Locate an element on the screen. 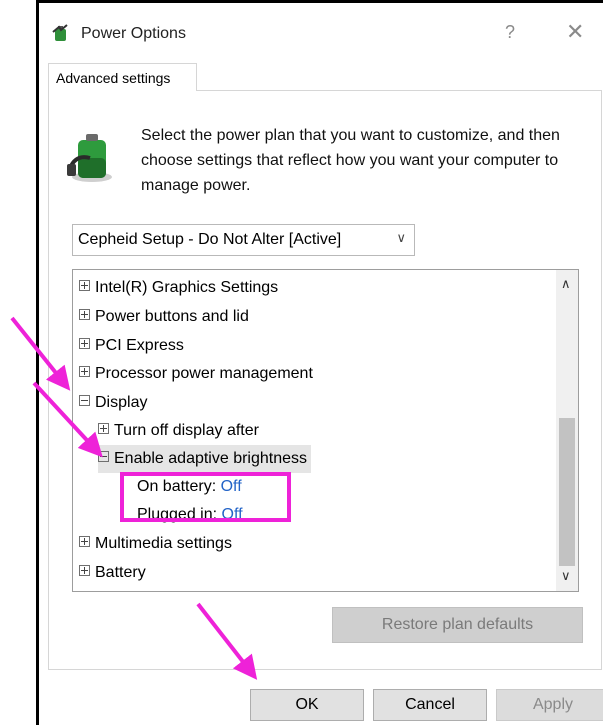  tree-item-label: Battery is located at coordinates (120, 572).